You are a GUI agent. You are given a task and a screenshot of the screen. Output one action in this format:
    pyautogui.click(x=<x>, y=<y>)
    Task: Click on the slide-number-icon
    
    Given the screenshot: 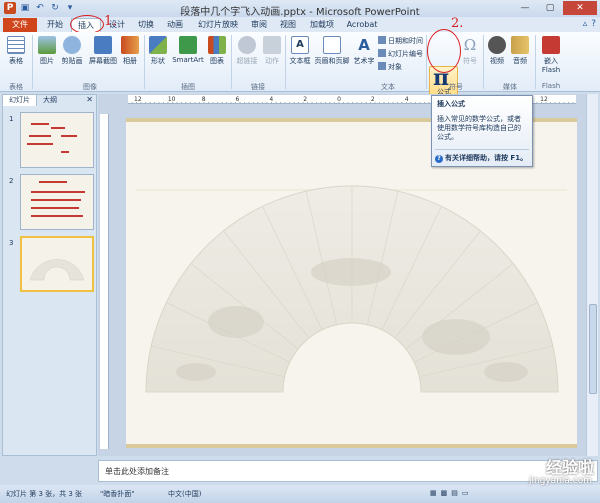 What is the action you would take?
    pyautogui.click(x=382, y=53)
    